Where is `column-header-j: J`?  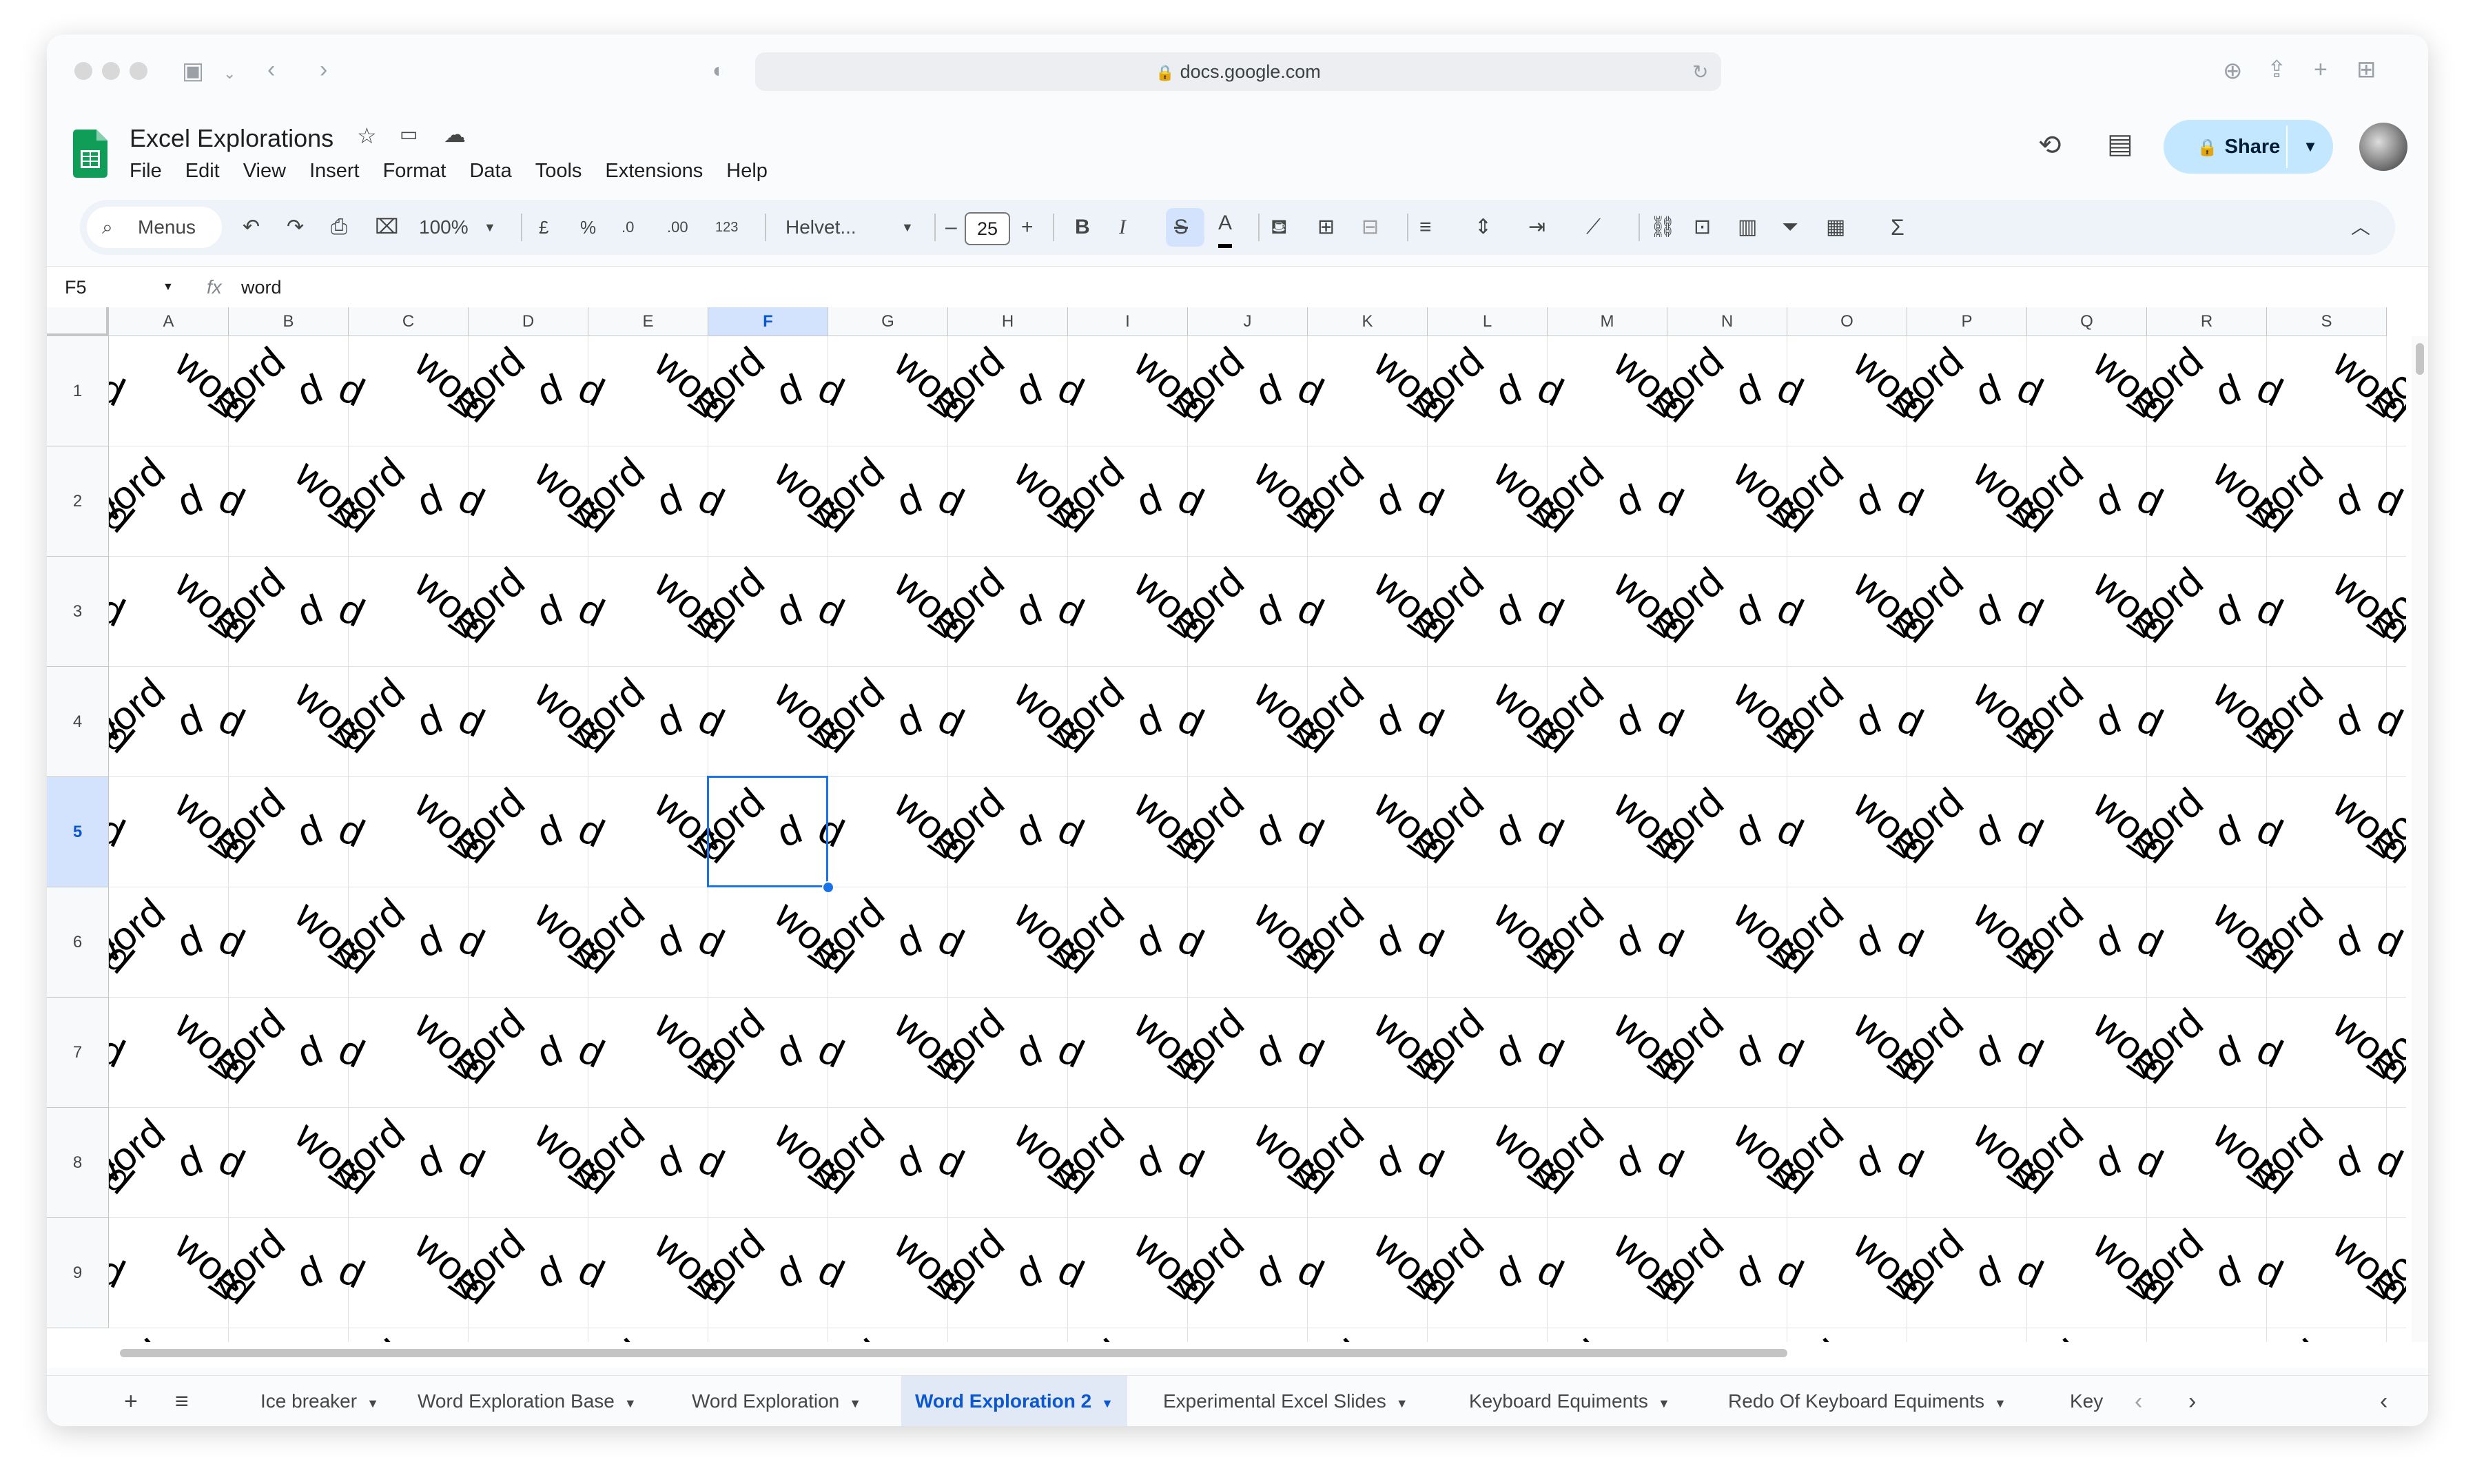
column-header-j: J is located at coordinates (1248, 321).